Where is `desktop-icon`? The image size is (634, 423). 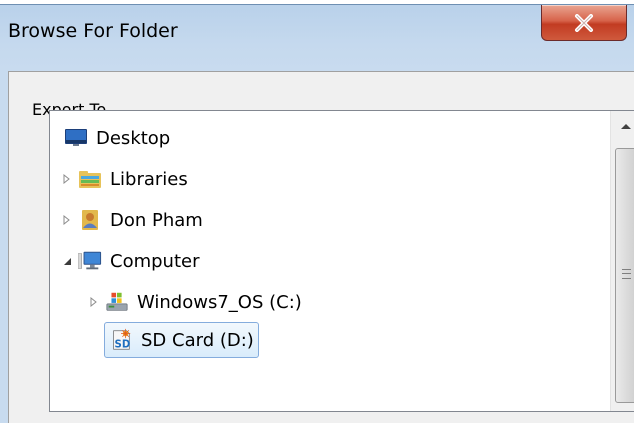
desktop-icon is located at coordinates (76, 138).